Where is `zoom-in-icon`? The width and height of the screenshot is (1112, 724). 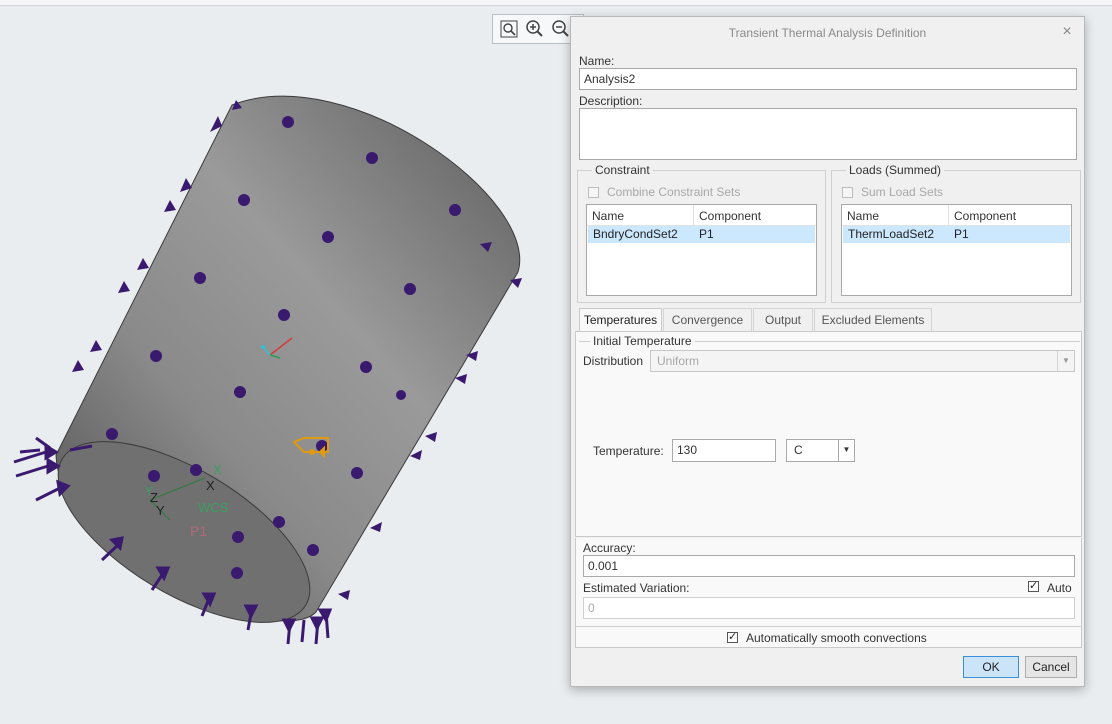 zoom-in-icon is located at coordinates (535, 29).